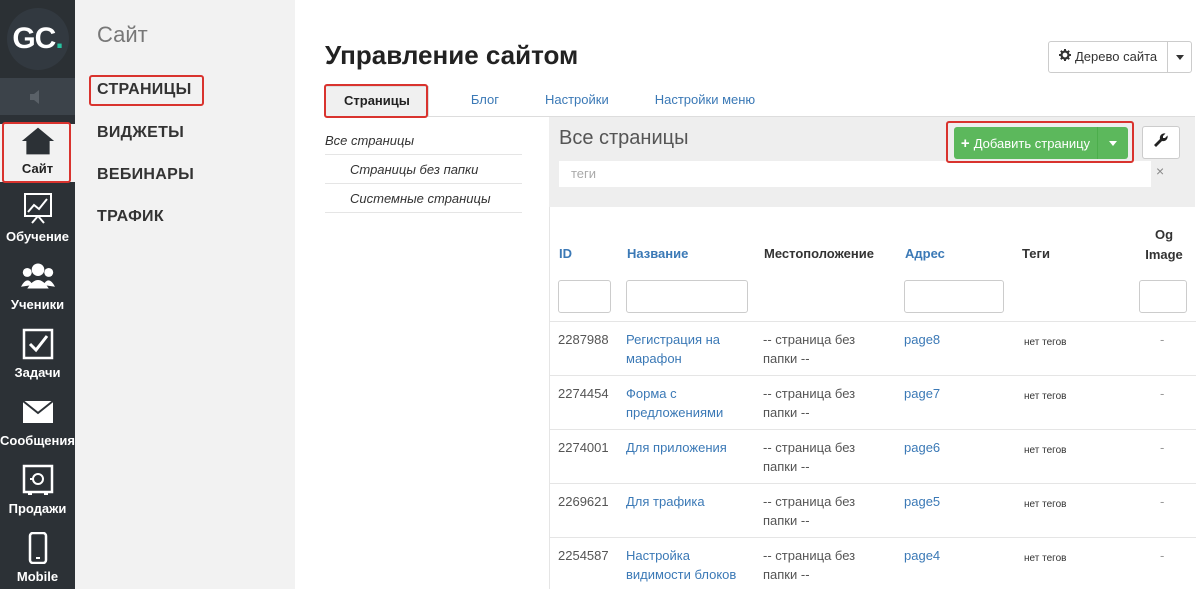 The image size is (1200, 589). I want to click on folder-all-pages: Все страницы, so click(423, 140).